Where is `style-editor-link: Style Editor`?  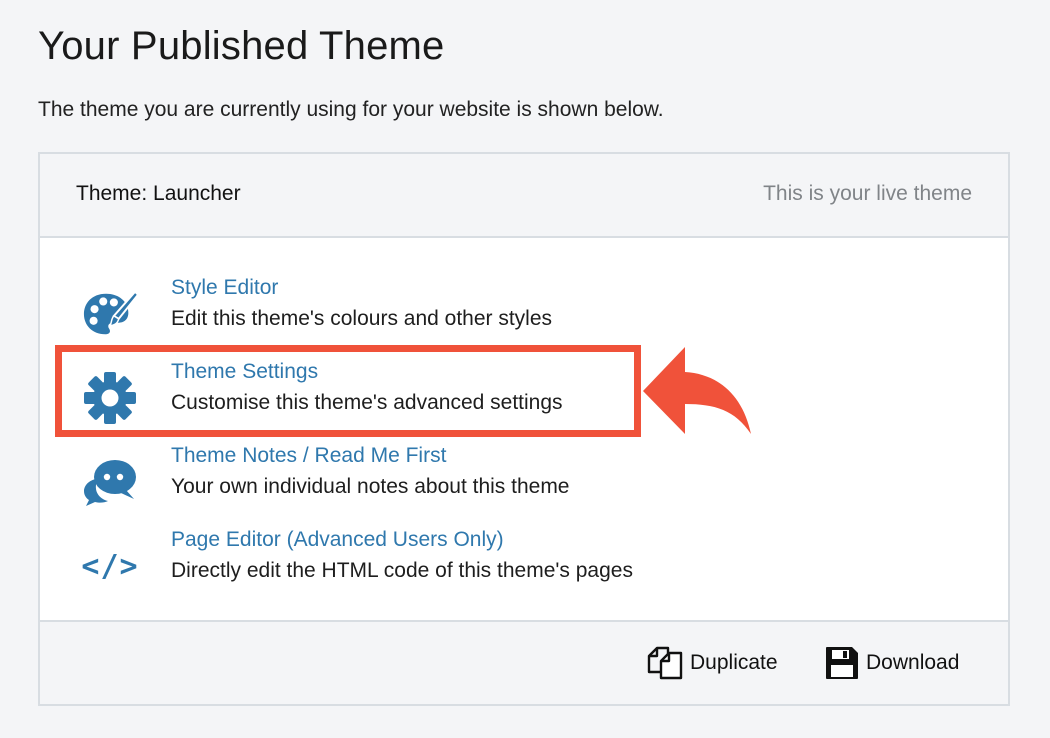 style-editor-link: Style Editor is located at coordinates (224, 288).